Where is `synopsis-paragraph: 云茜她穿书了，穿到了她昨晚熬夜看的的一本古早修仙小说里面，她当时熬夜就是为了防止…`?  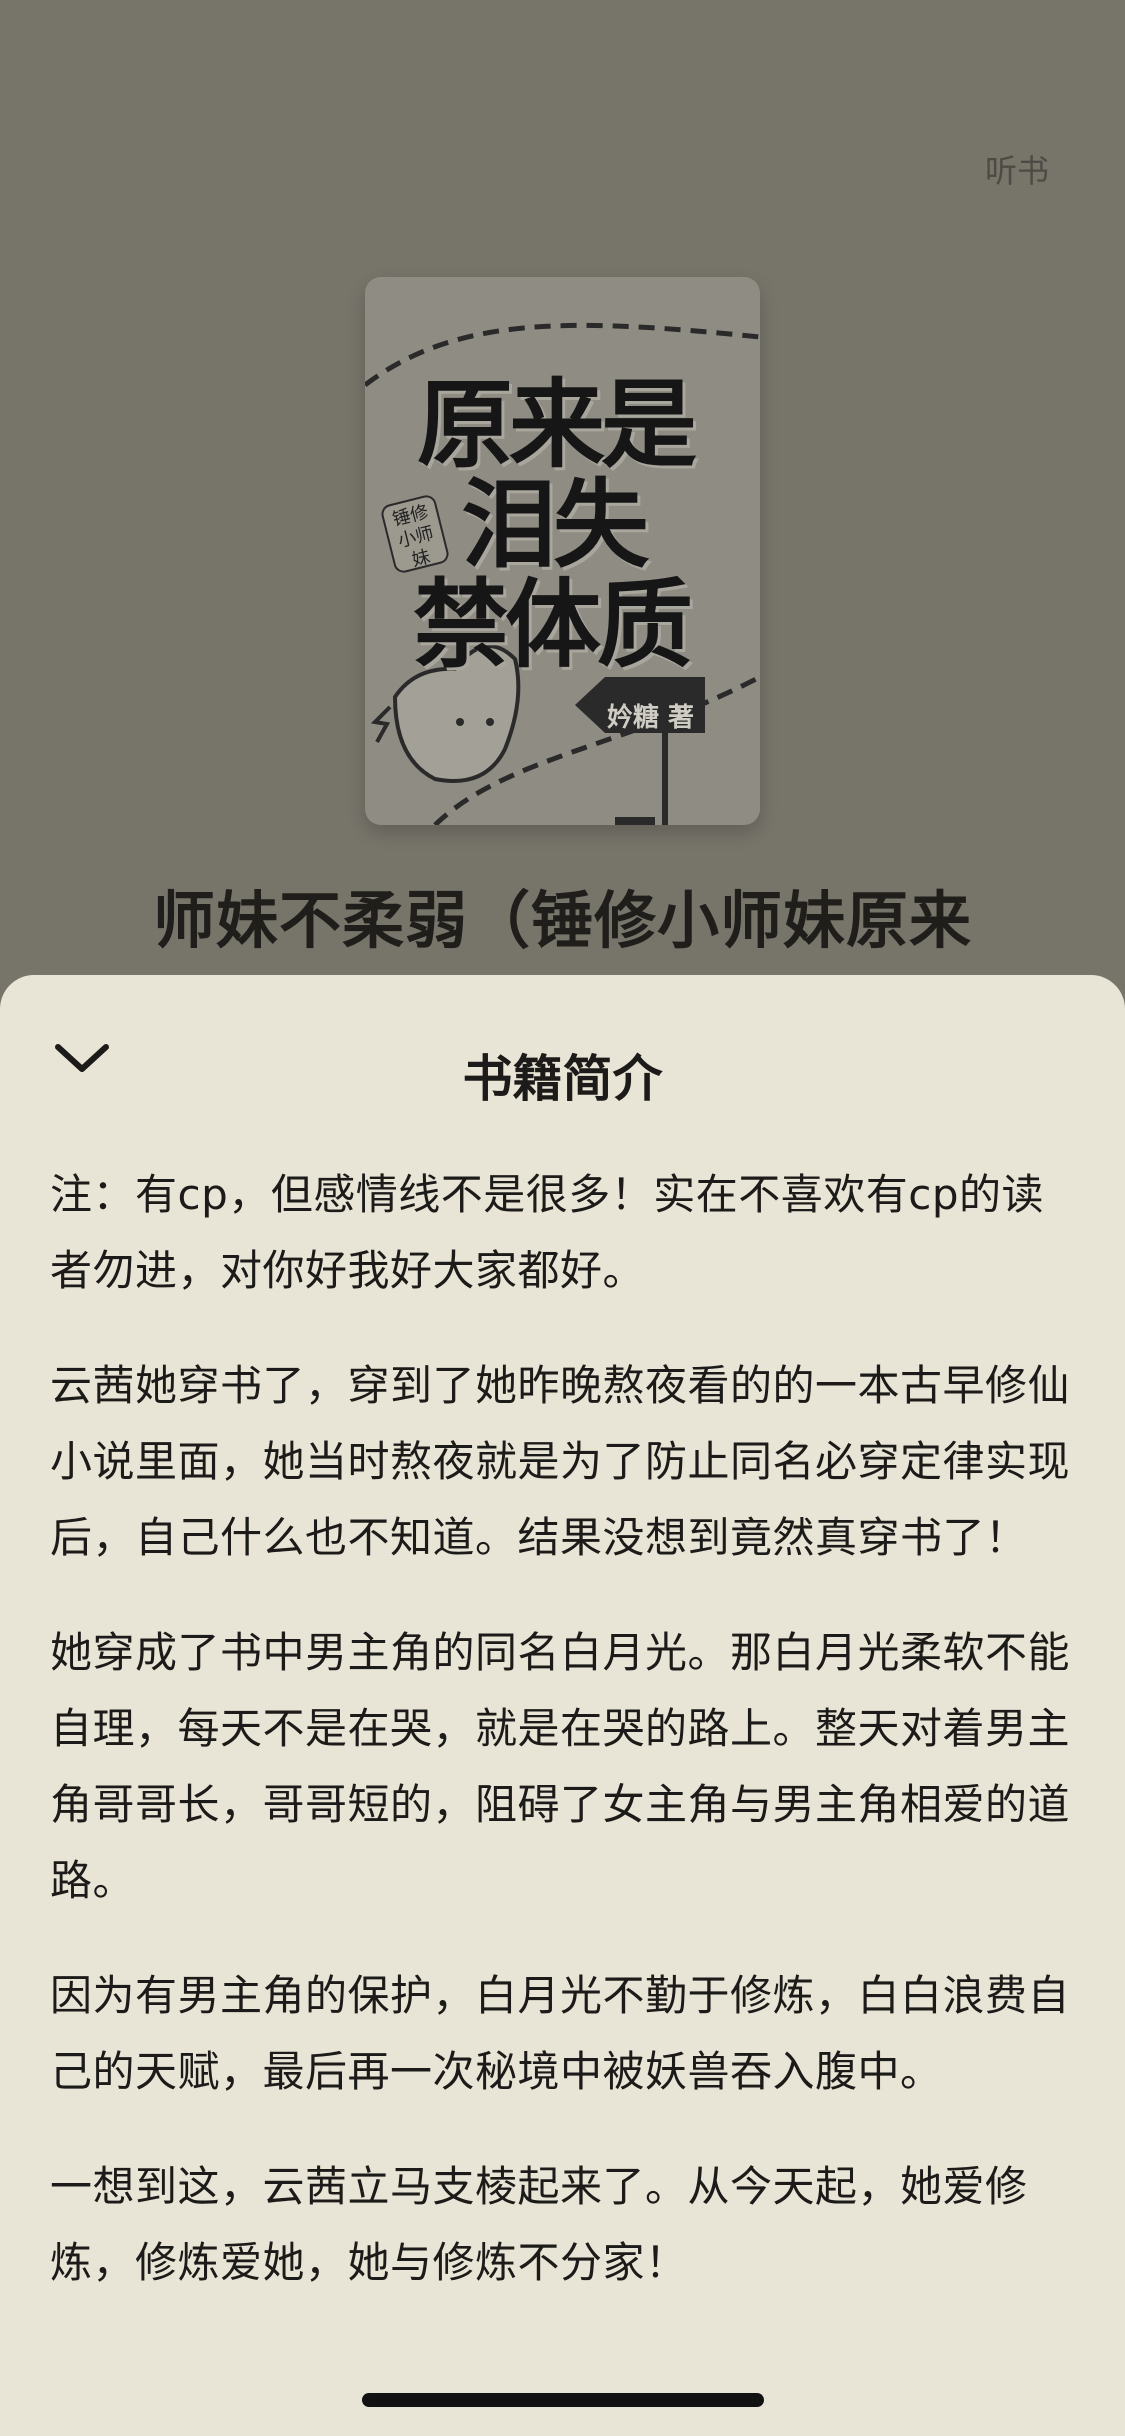
synopsis-paragraph: 云茜她穿书了，穿到了她昨晚熬夜看的的一本古早修仙小说里面，她当时熬夜就是为了防止… is located at coordinates (560, 1461).